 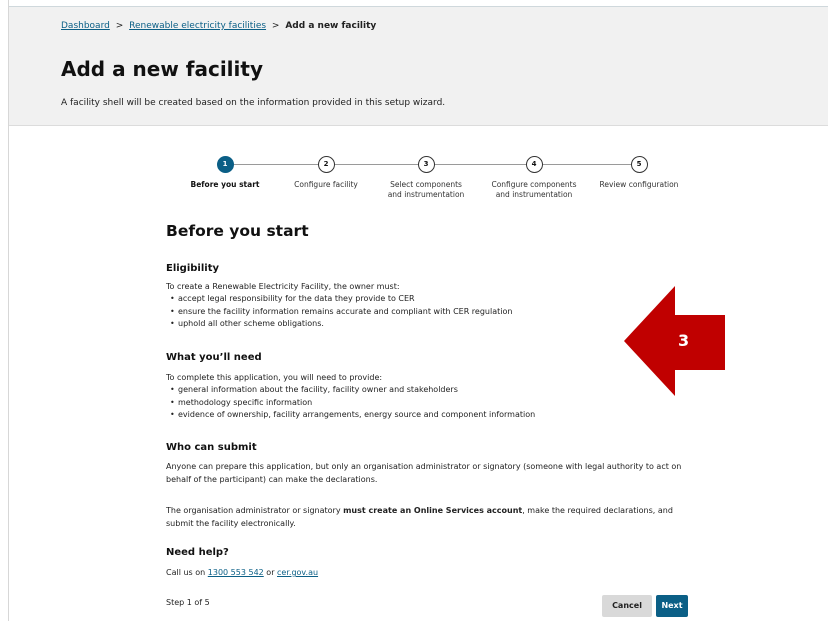 I want to click on step-label: Configure components and instrumentation, so click(x=534, y=189).